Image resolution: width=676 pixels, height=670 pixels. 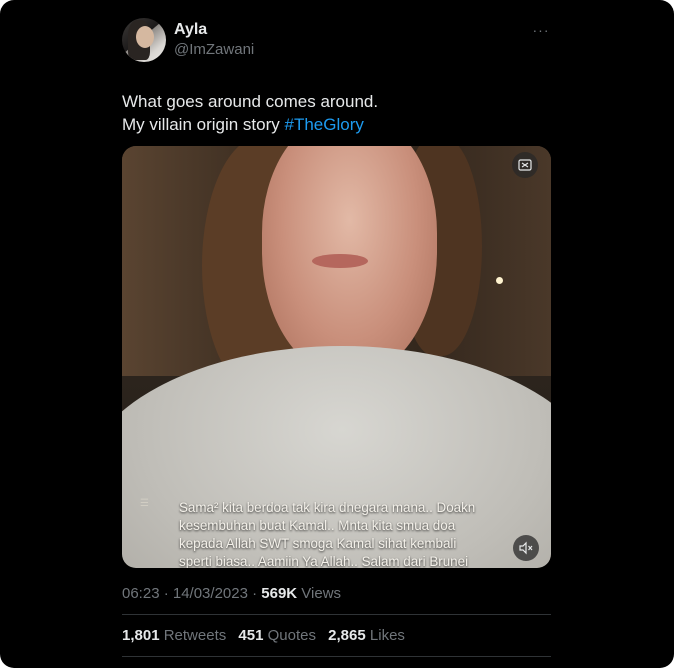 I want to click on views-count: 569K, so click(x=279, y=593).